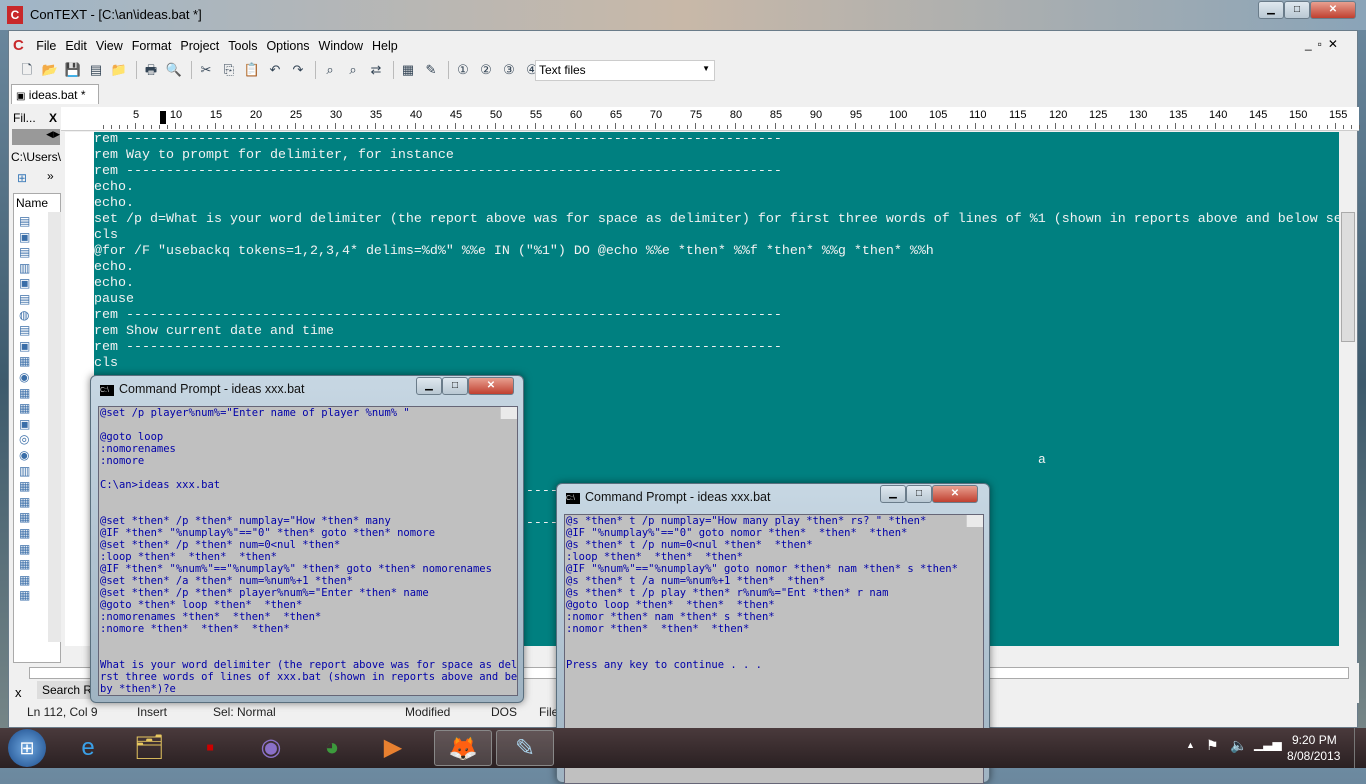 The width and height of the screenshot is (1366, 784). Describe the element at coordinates (463, 748) in the screenshot. I see `firefox-icon: 🦊` at that location.